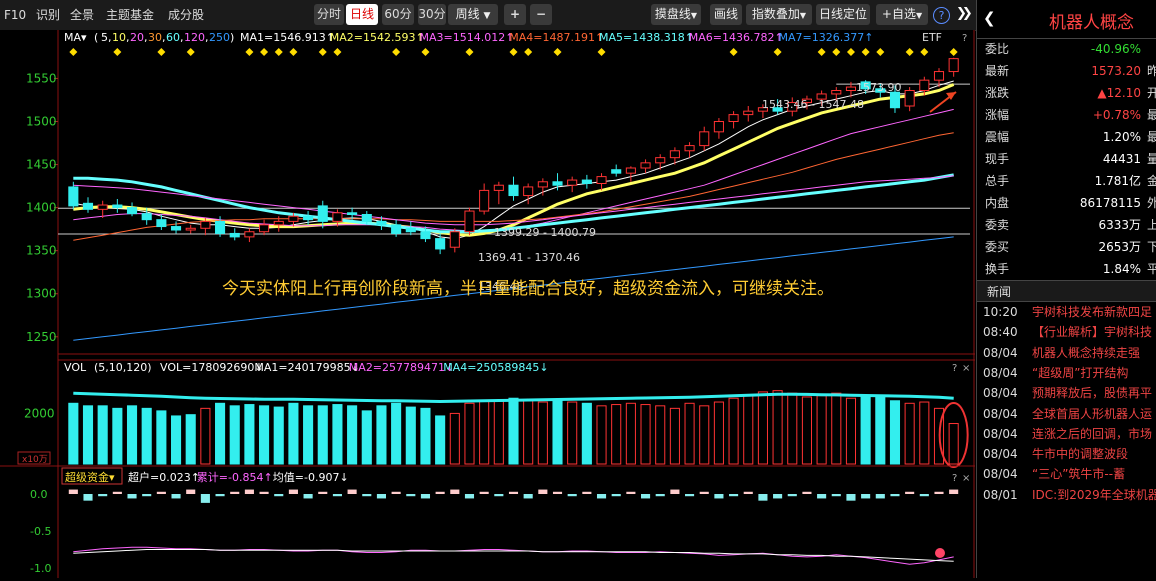  I want to click on period-button-1: 日线, so click(362, 14).